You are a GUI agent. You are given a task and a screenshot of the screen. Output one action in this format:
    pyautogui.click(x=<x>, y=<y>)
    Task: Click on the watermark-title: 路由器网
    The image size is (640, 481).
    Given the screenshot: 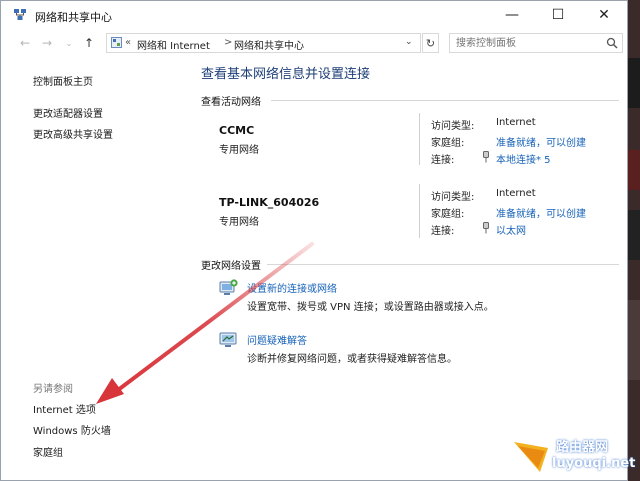 What is the action you would take?
    pyautogui.click(x=582, y=447)
    